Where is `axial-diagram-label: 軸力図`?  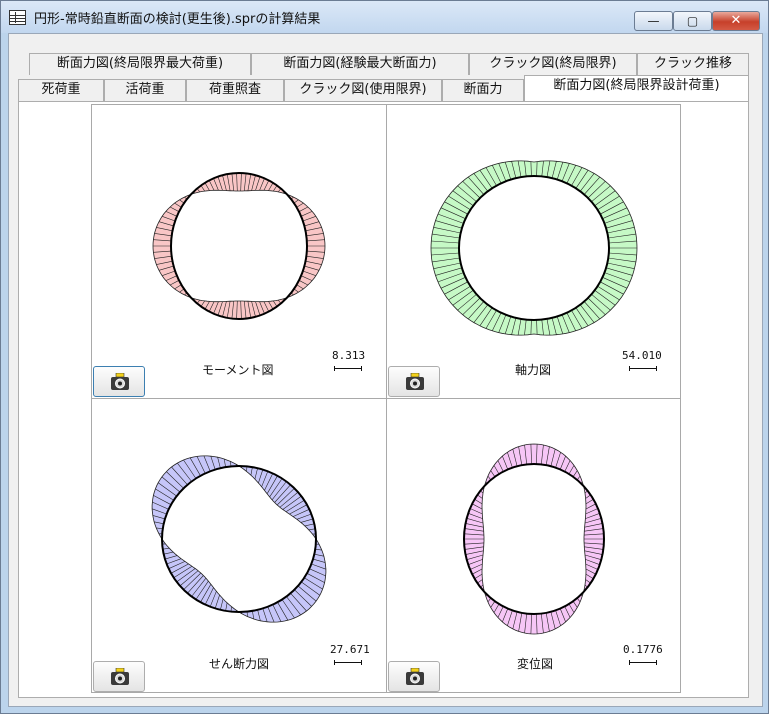
axial-diagram-label: 軸力図 is located at coordinates (533, 370).